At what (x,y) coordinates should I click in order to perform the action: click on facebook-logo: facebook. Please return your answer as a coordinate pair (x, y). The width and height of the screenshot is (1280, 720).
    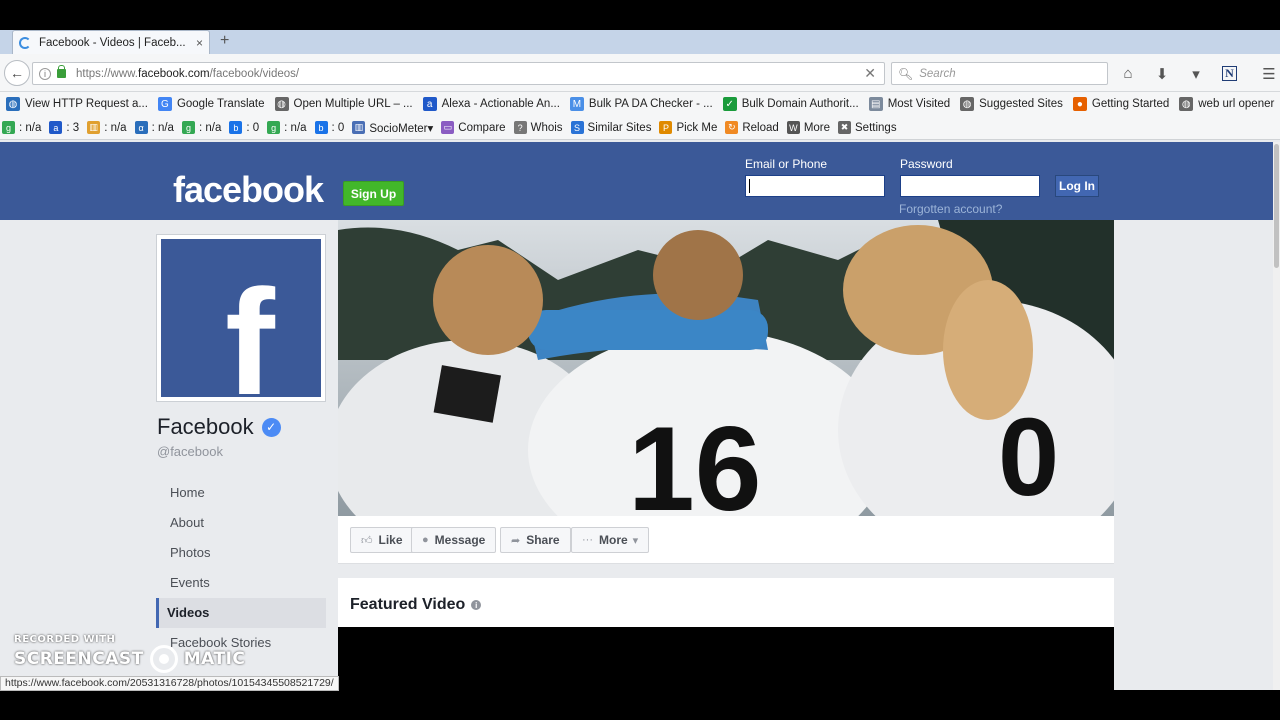
    Looking at the image, I should click on (248, 190).